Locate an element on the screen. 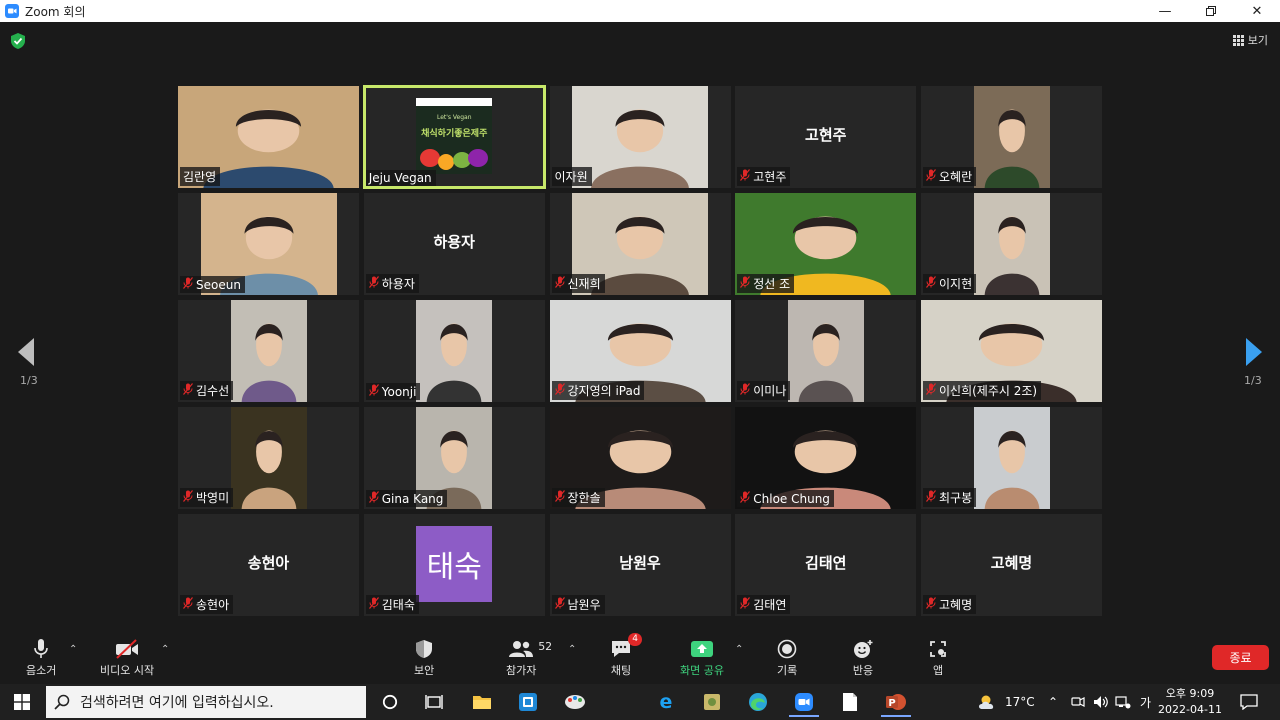  share-screen-button: 화면 공유 is located at coordinates (702, 658).